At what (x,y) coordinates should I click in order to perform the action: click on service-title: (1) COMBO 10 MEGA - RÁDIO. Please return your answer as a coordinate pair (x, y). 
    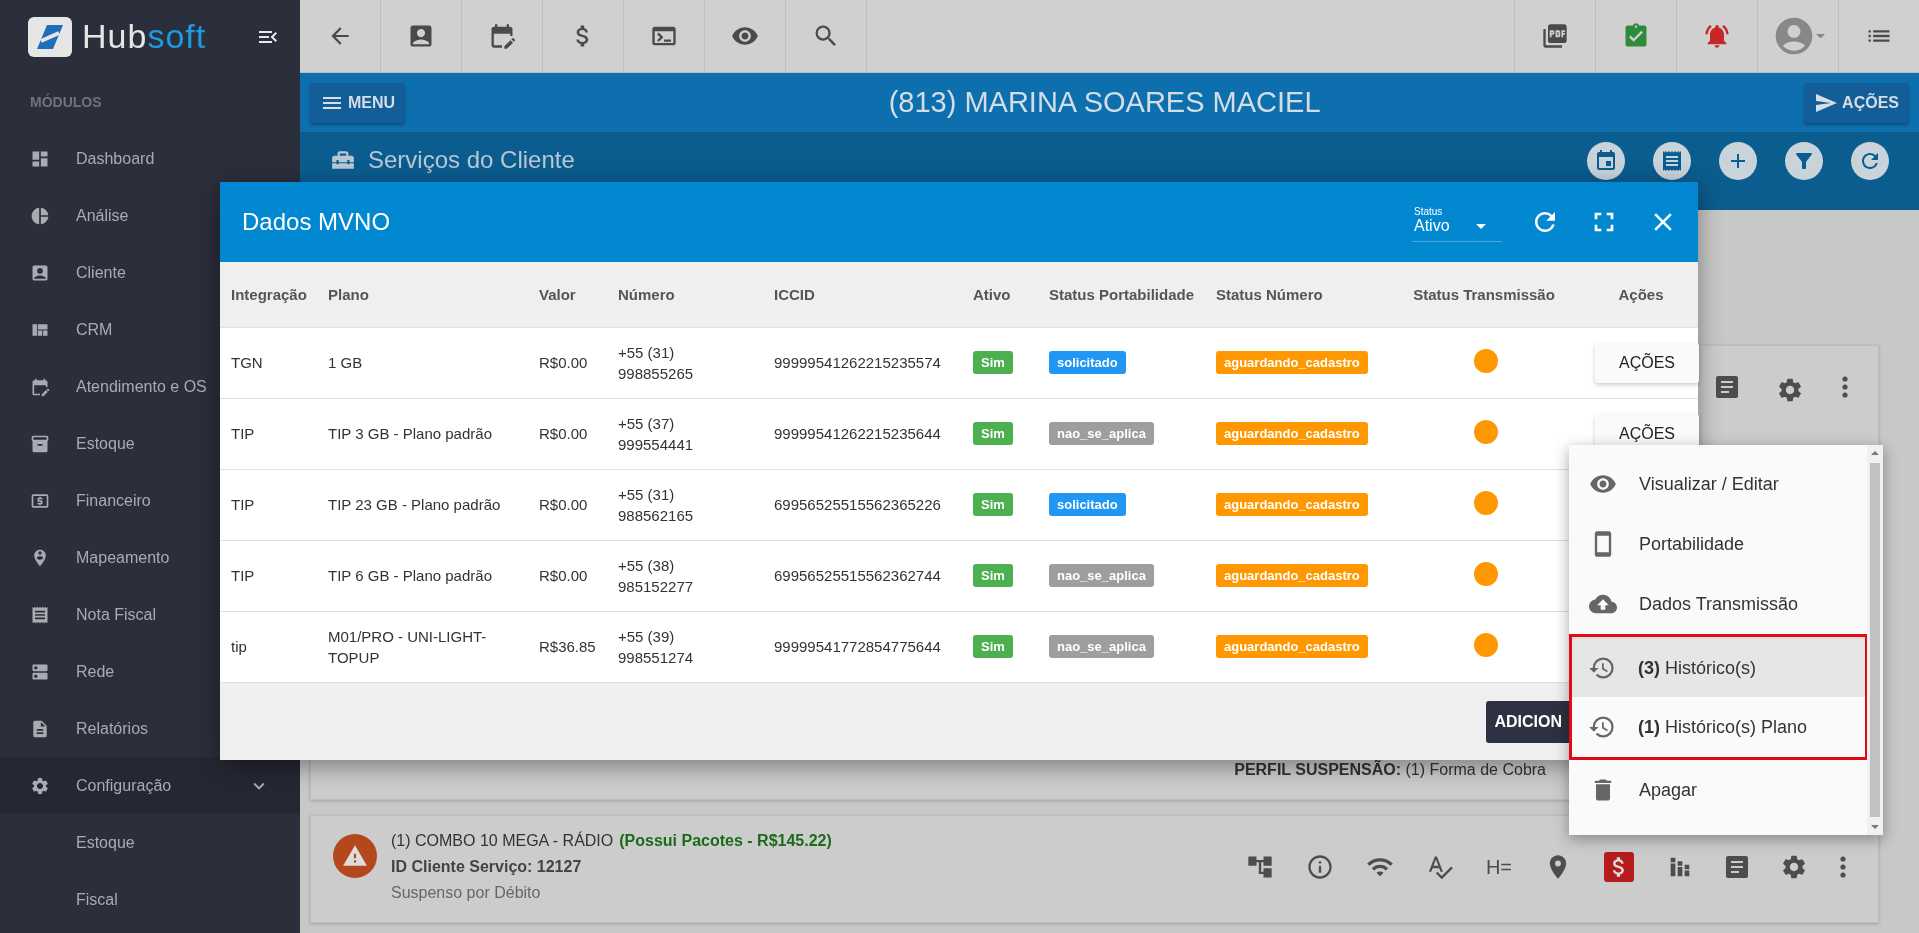
    Looking at the image, I should click on (502, 841).